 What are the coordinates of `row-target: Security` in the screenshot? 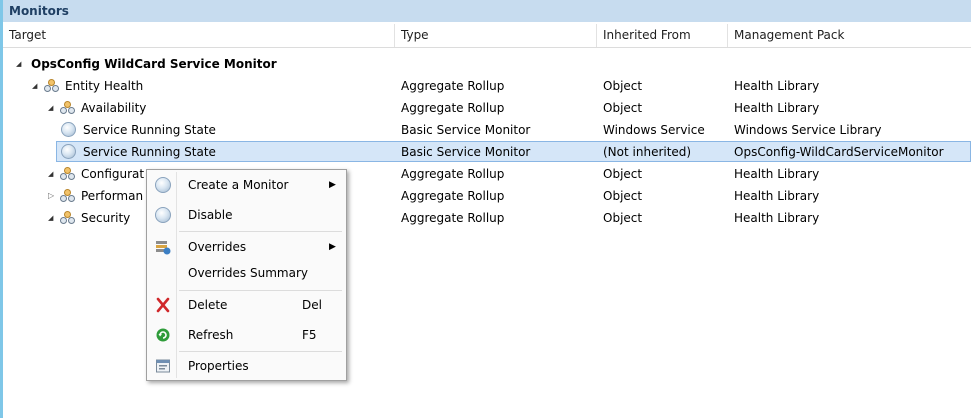 It's located at (106, 218).